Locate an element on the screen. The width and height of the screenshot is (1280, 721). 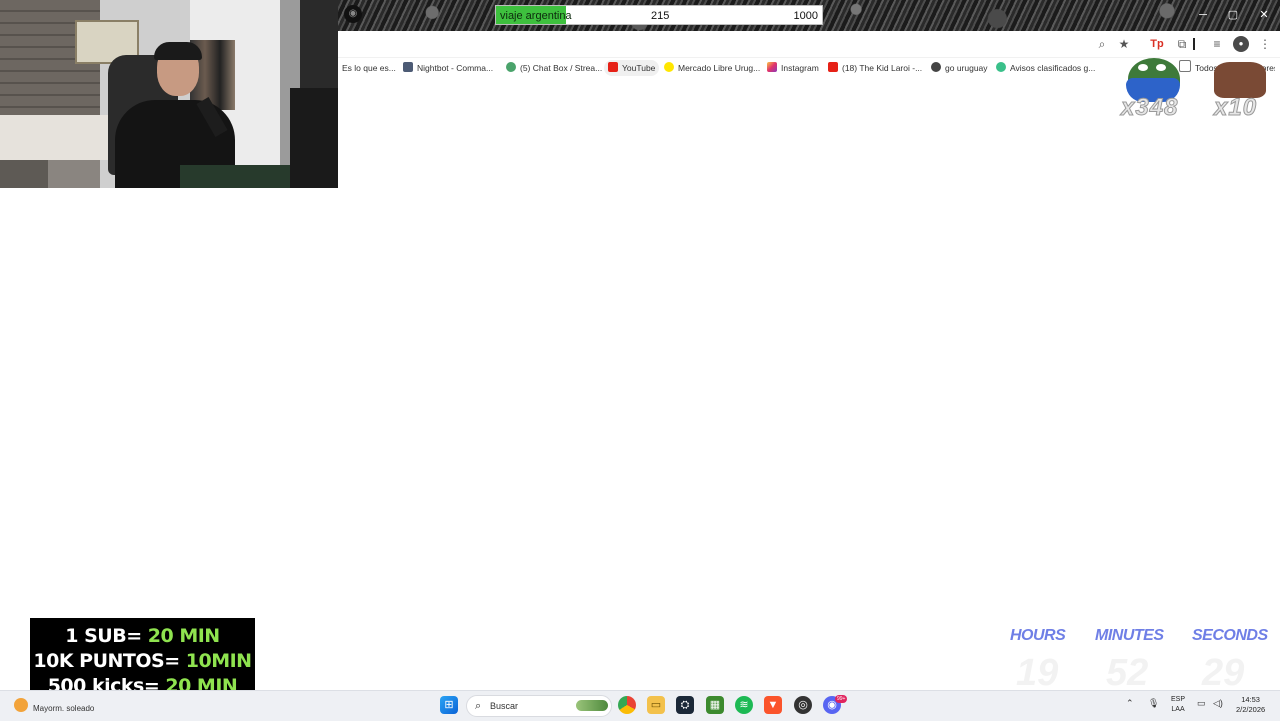
goal-progress-bar: viaje argentina 215 1000 is located at coordinates (659, 15).